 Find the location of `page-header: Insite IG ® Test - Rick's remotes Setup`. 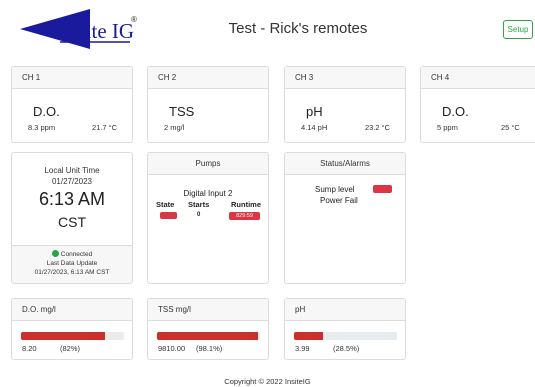

page-header: Insite IG ® Test - Rick's remotes Setup is located at coordinates (267, 29).